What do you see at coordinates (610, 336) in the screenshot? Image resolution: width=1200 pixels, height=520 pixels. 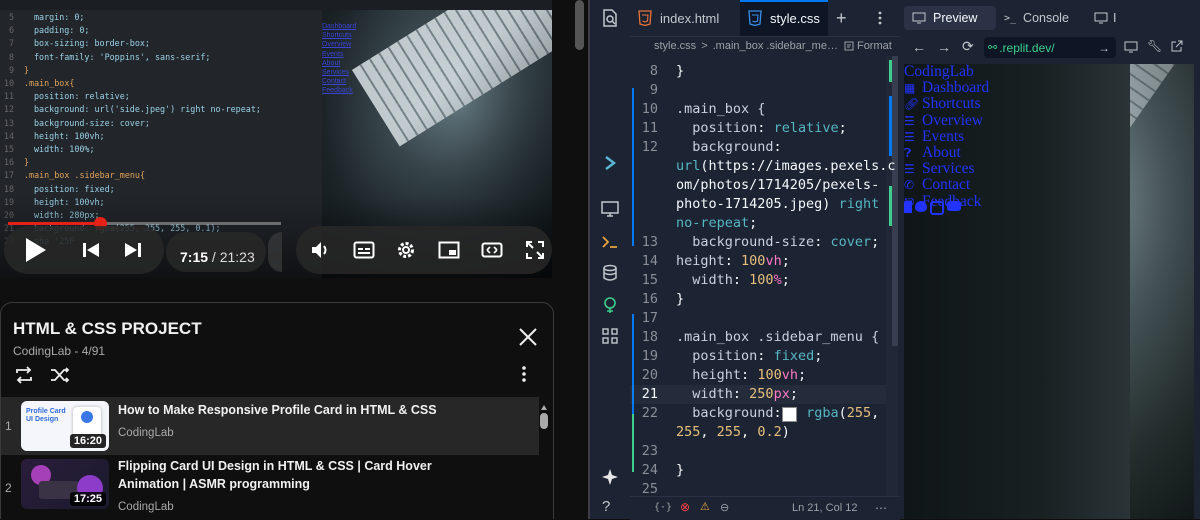 I see `all-tools-button` at bounding box center [610, 336].